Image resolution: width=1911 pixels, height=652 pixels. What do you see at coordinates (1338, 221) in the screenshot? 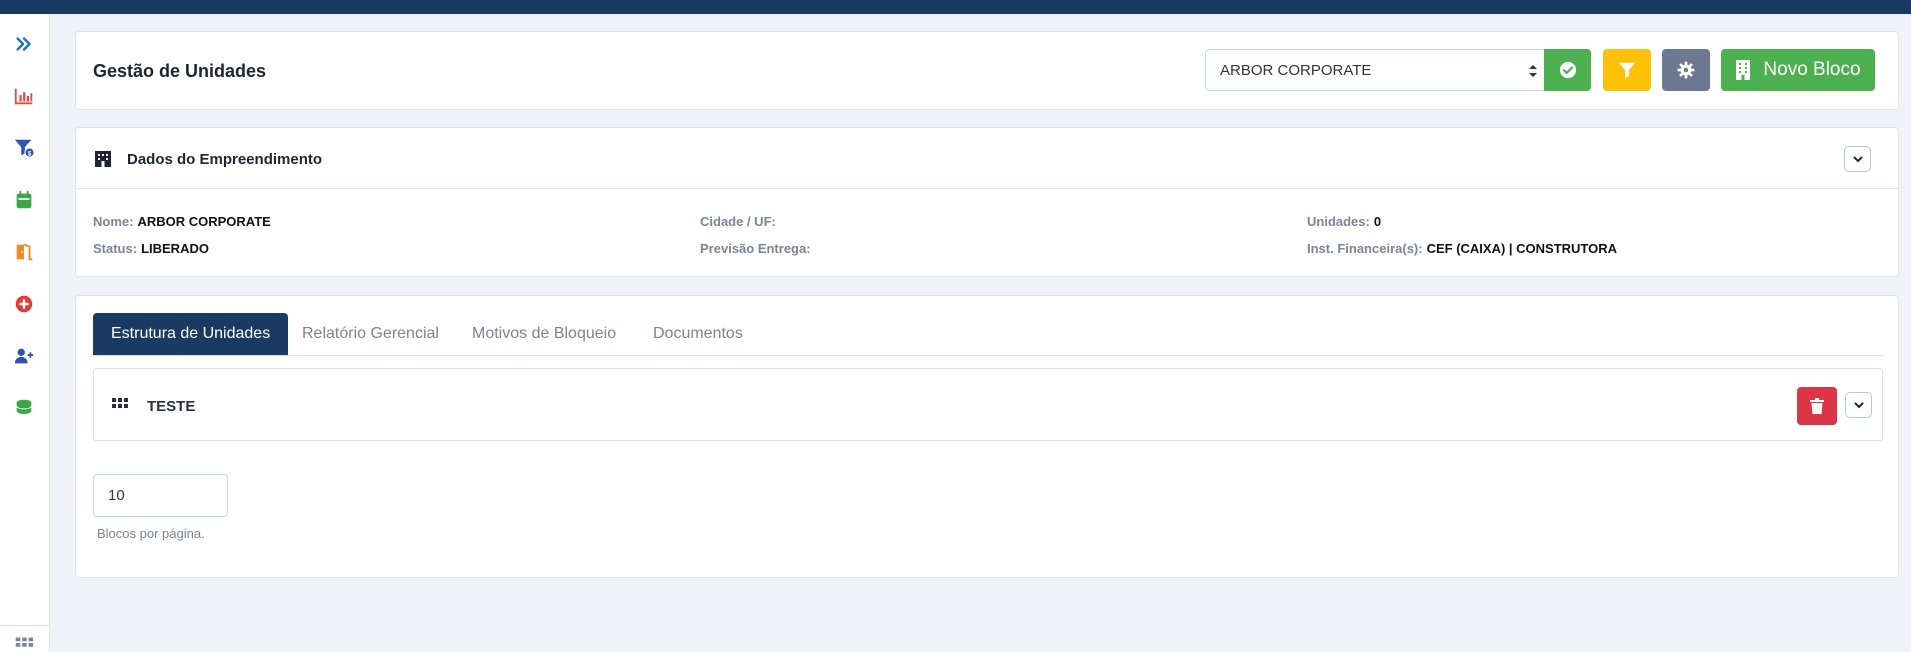
I see `unidades-label: Unidades:` at bounding box center [1338, 221].